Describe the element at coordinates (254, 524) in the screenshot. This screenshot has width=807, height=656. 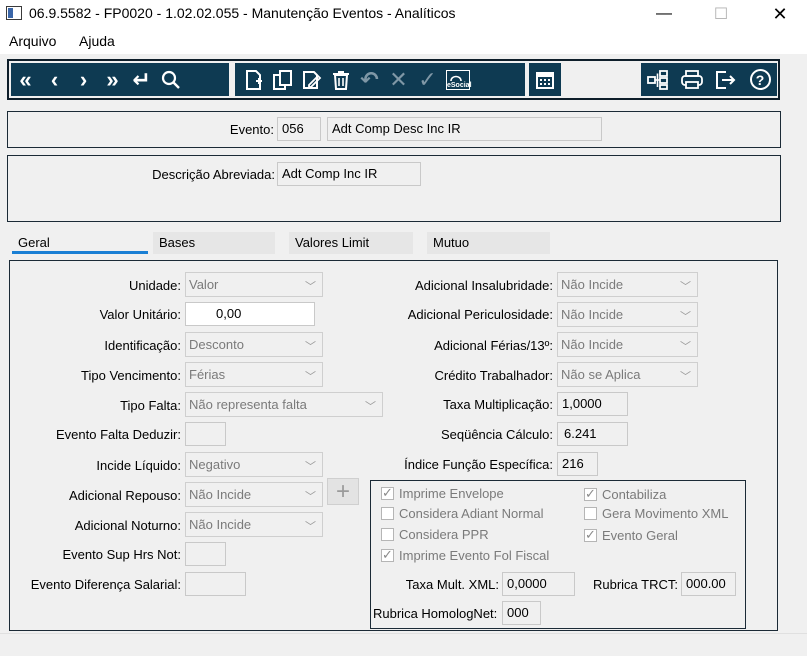
I see `adicional-noturno-select: Não Incide ﹀` at that location.